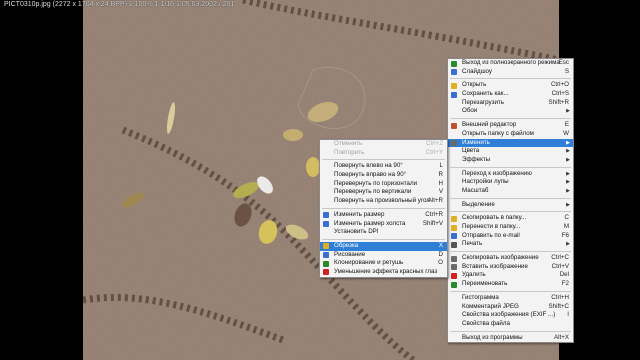 Image resolution: width=640 pixels, height=360 pixels. Describe the element at coordinates (326, 272) in the screenshot. I see `red-eye-icon` at that location.